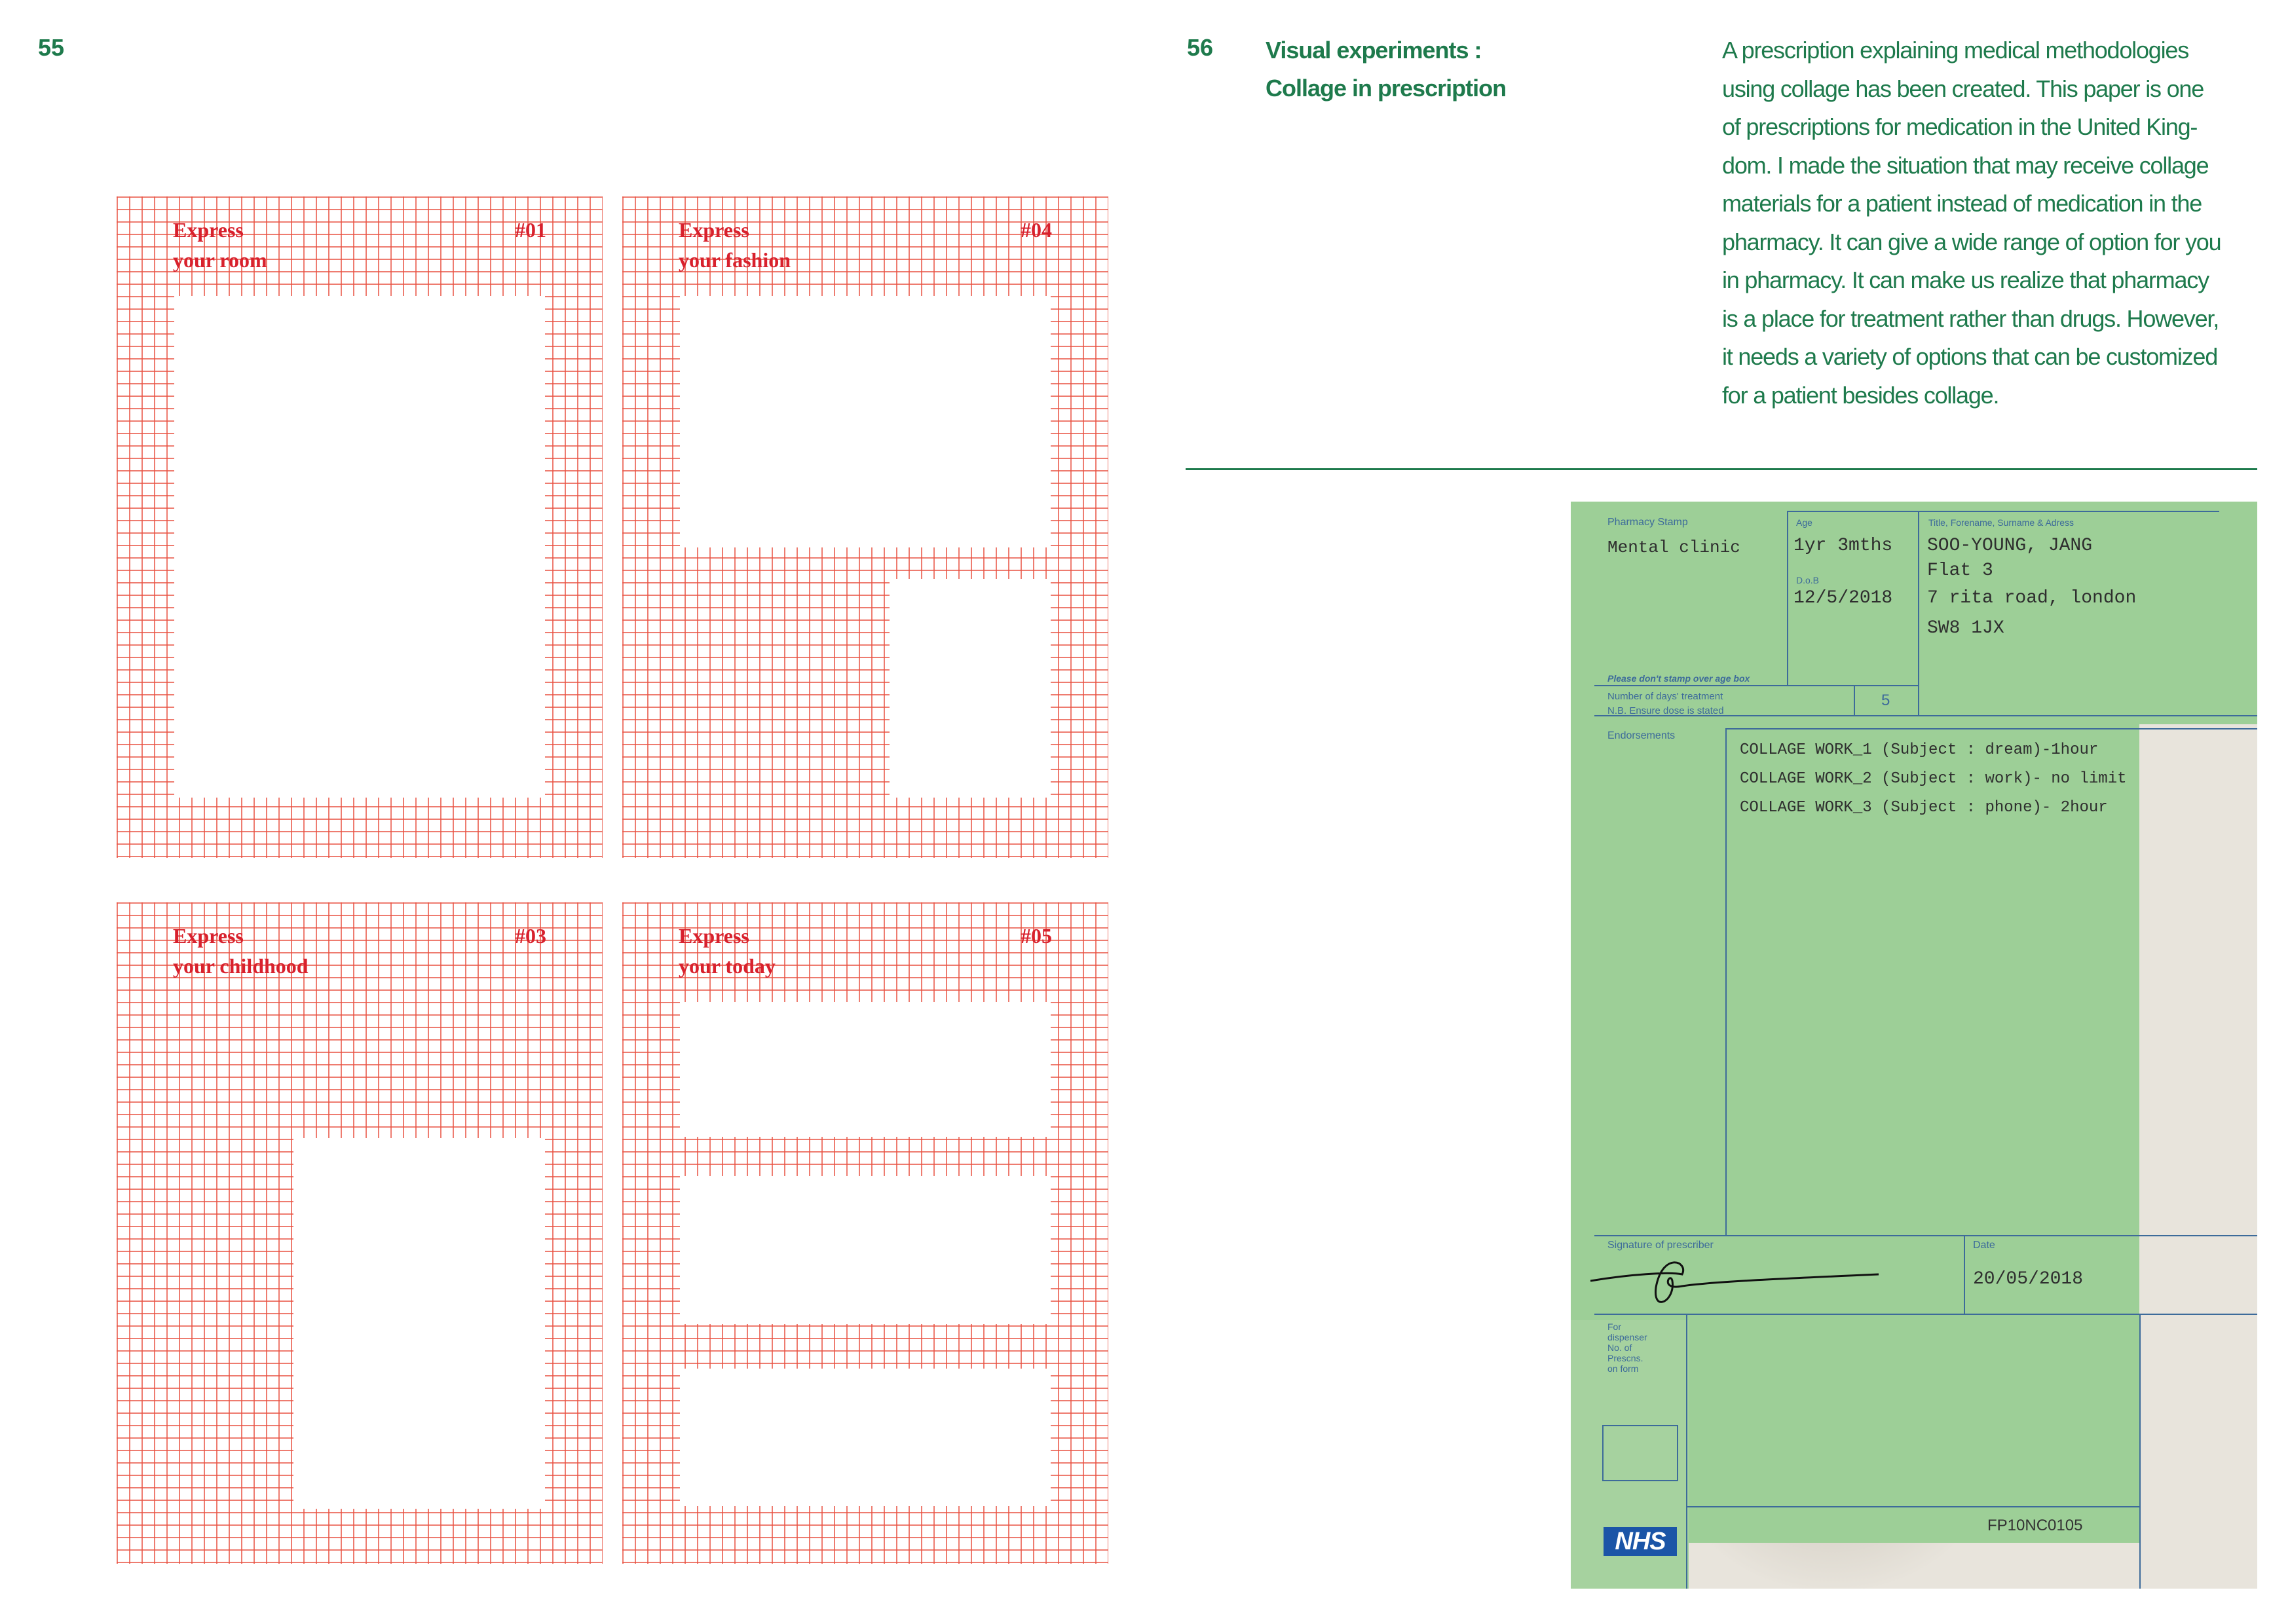 The image size is (2290, 1624). Describe the element at coordinates (1679, 678) in the screenshot. I see `no-stamp-note: Please don't stamp over age box` at that location.